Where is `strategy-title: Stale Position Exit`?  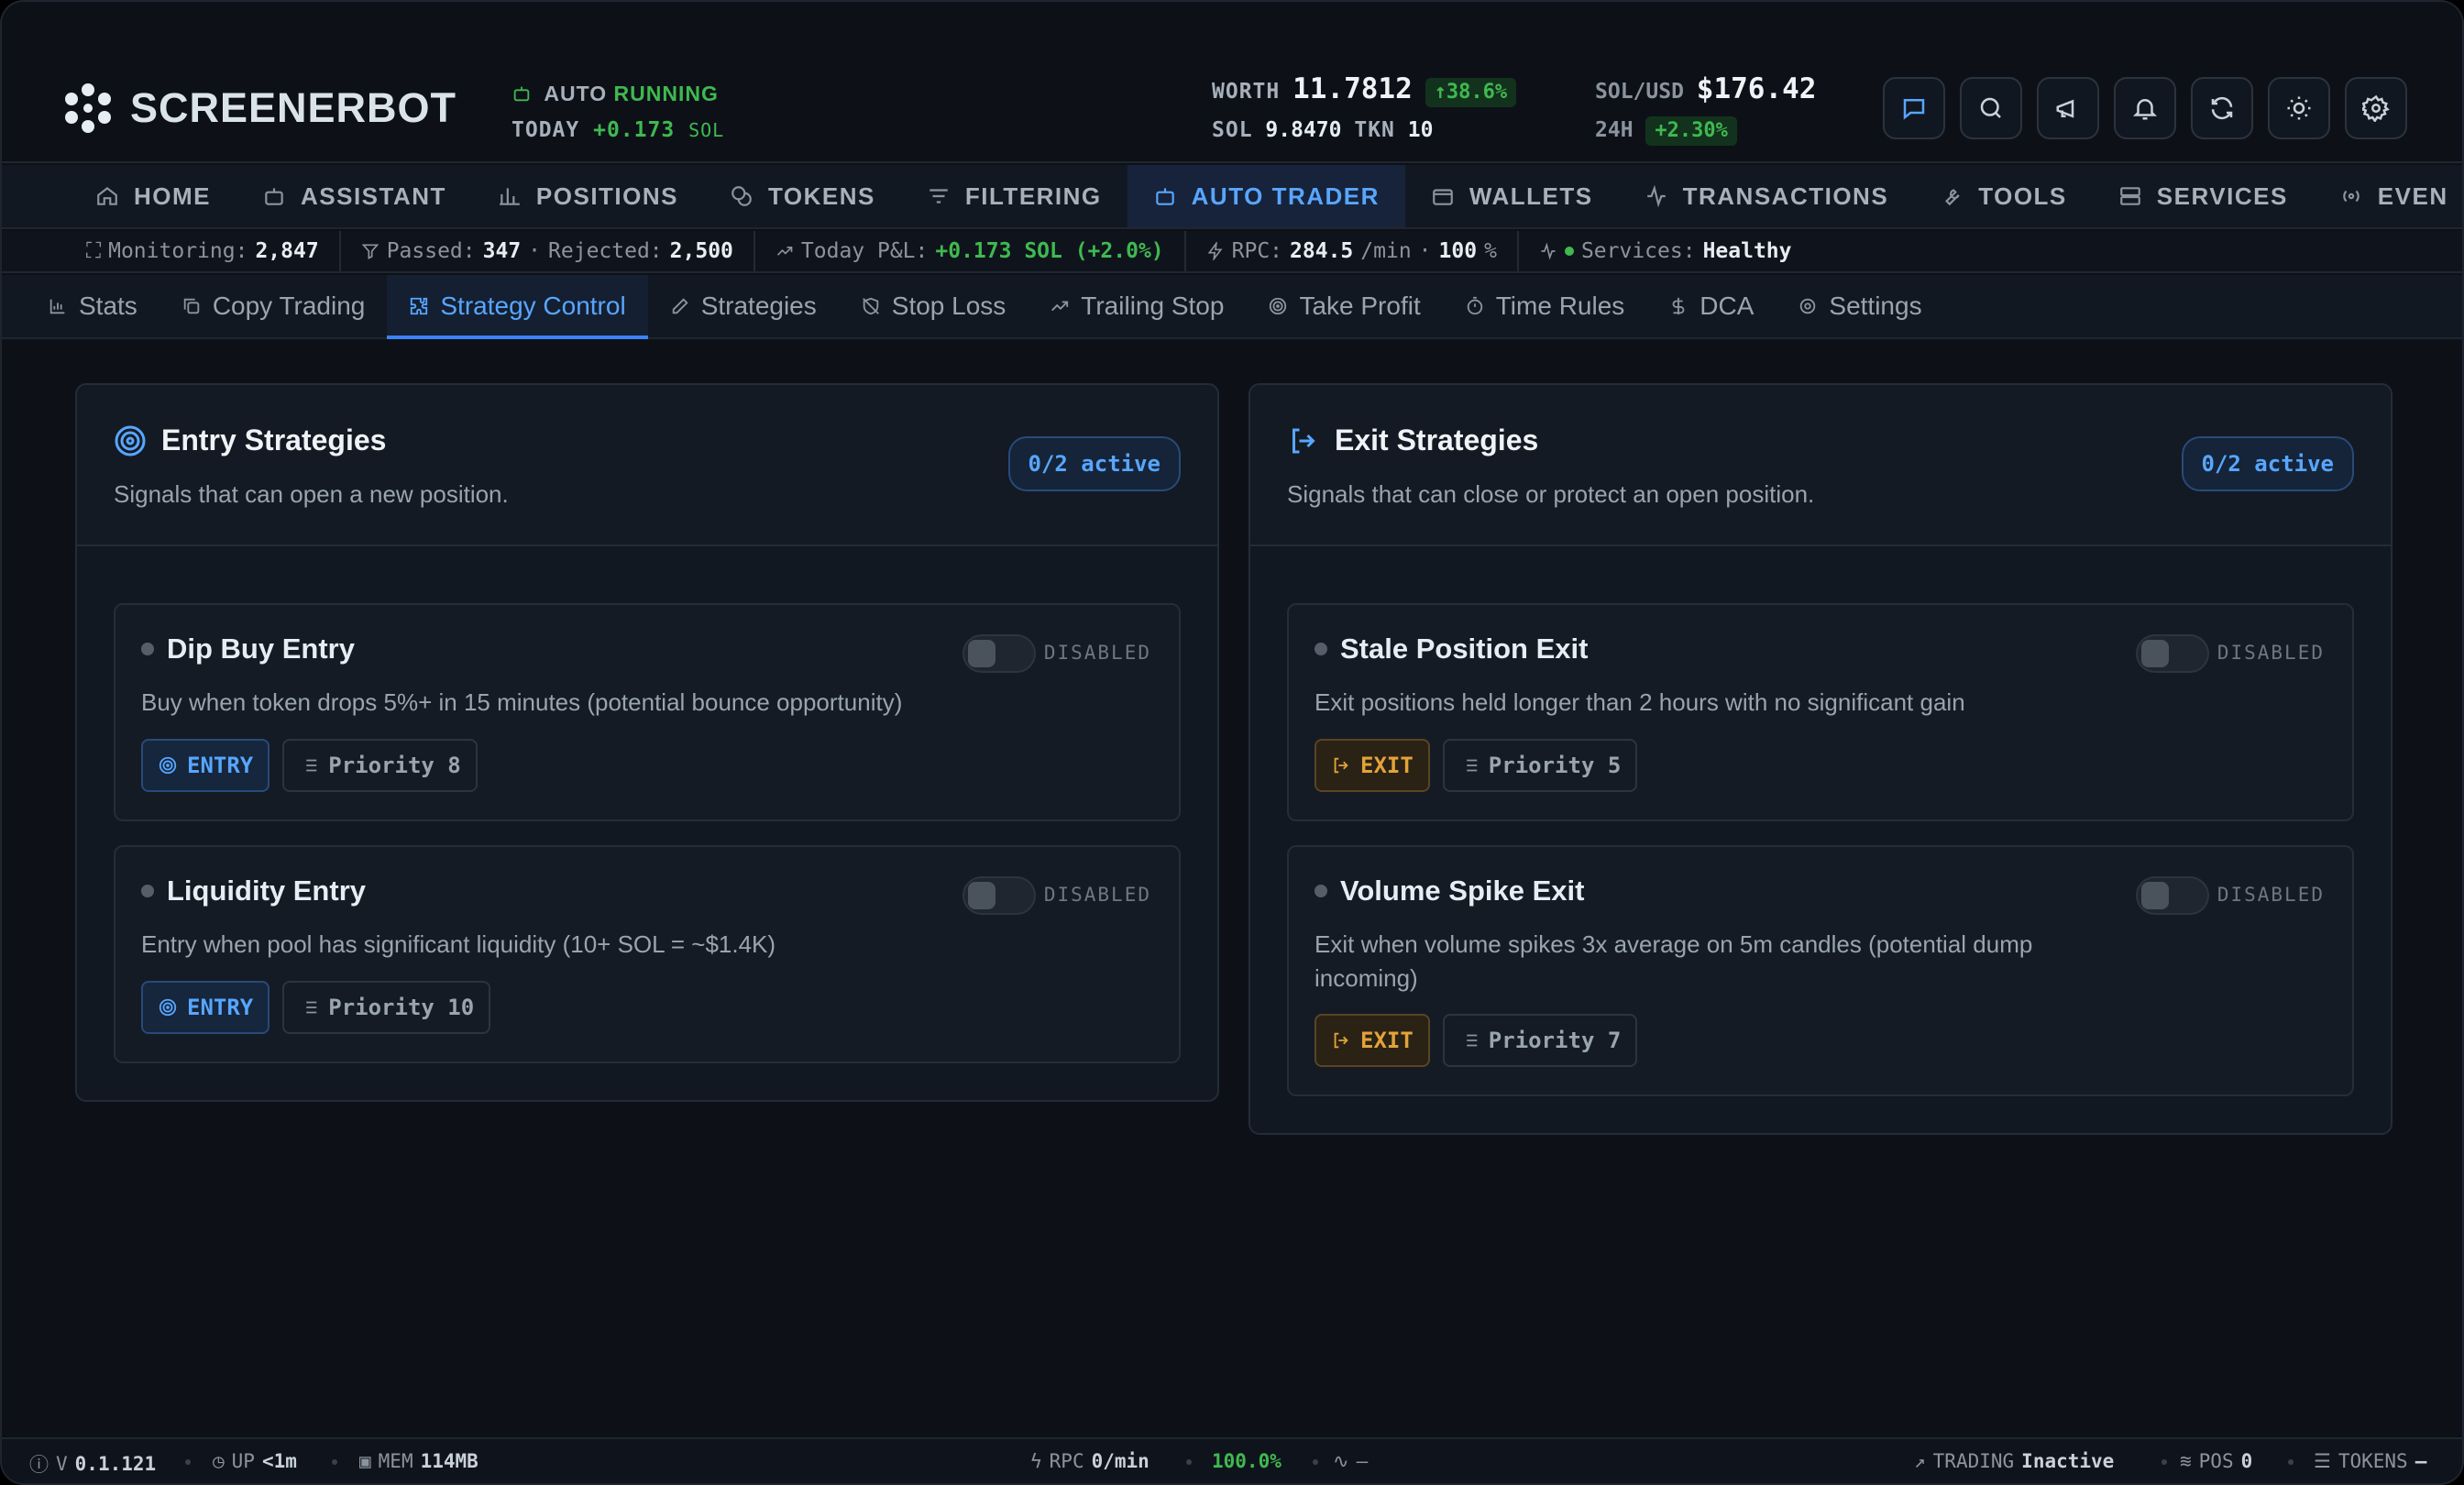 strategy-title: Stale Position Exit is located at coordinates (1464, 648).